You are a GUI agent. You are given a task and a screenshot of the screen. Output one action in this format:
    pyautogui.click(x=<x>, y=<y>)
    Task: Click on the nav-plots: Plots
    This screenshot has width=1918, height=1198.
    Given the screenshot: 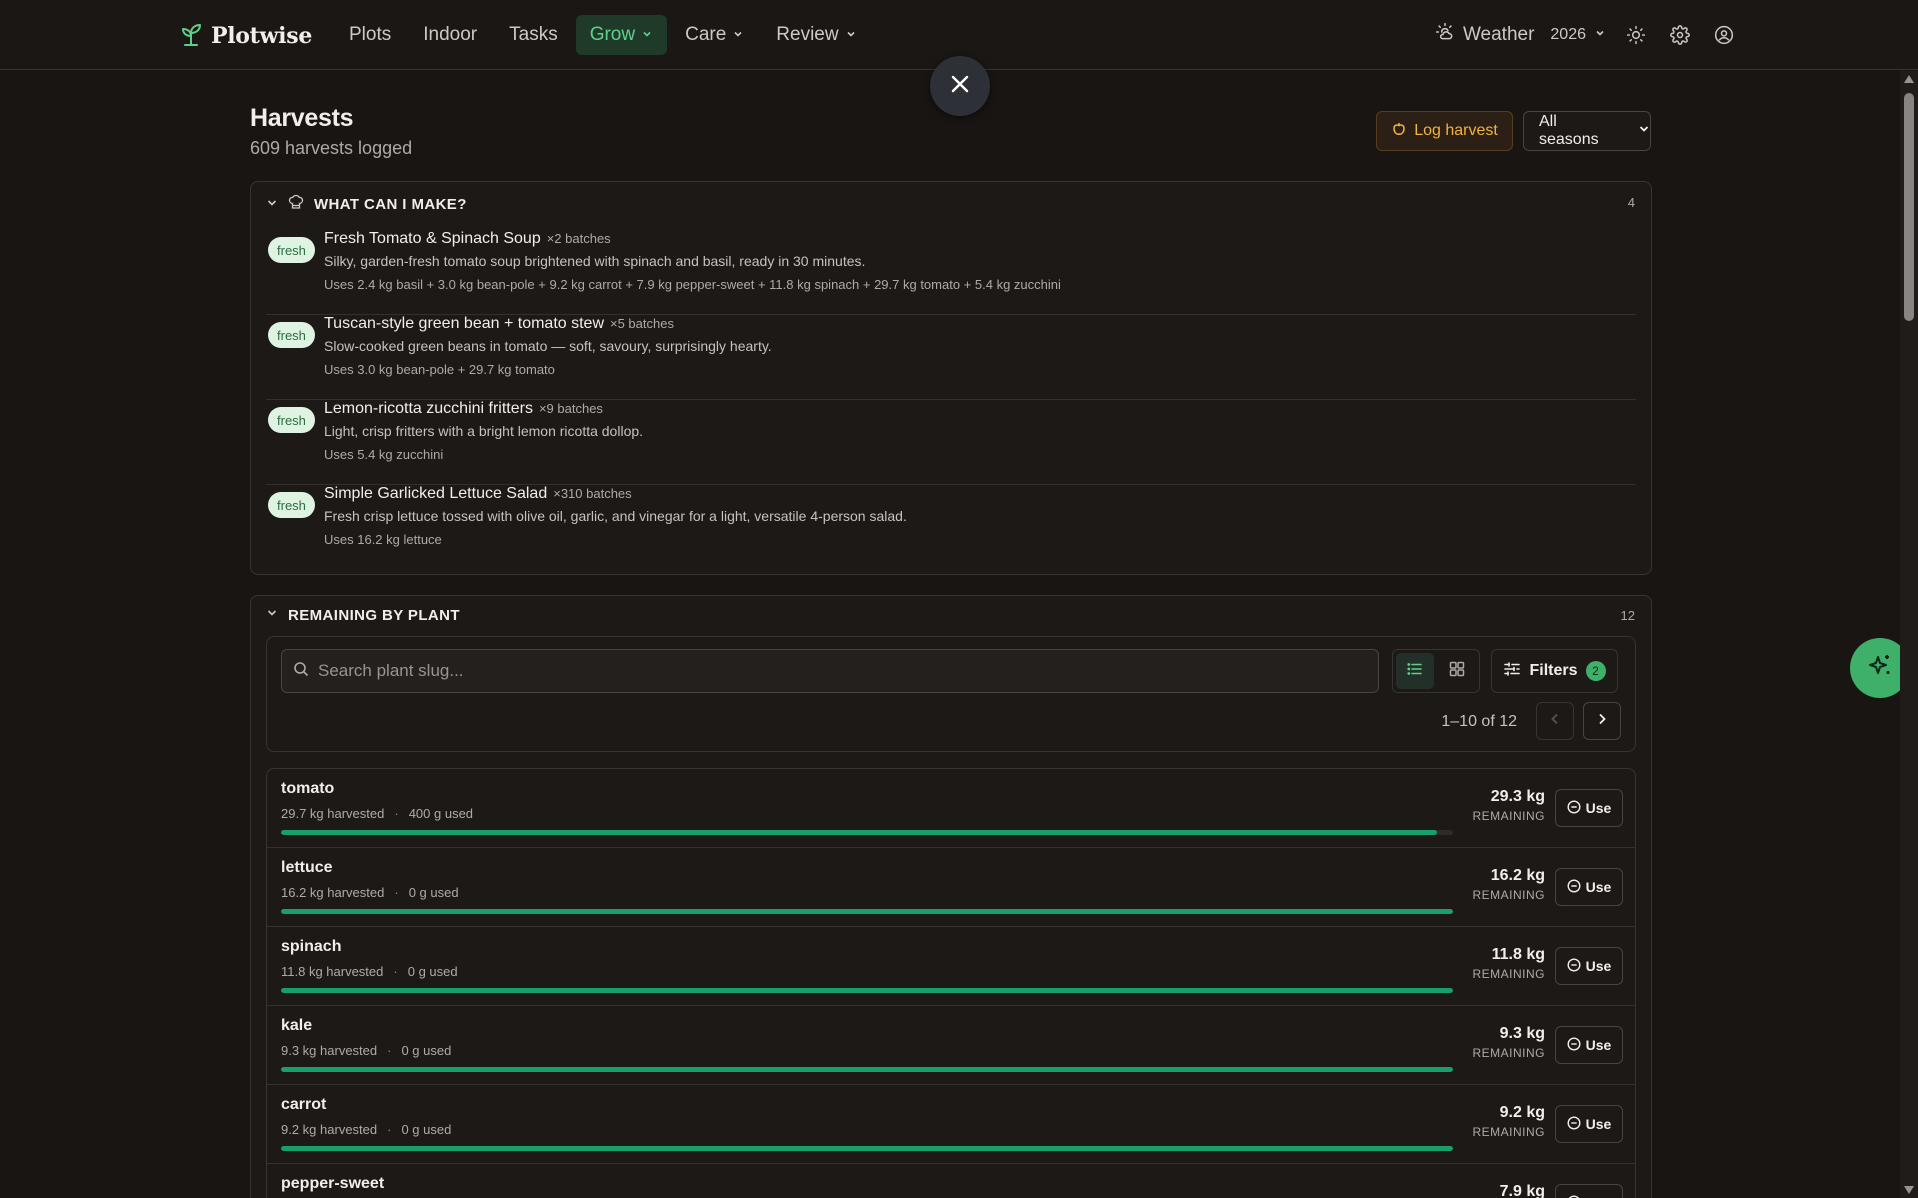 What is the action you would take?
    pyautogui.click(x=370, y=35)
    